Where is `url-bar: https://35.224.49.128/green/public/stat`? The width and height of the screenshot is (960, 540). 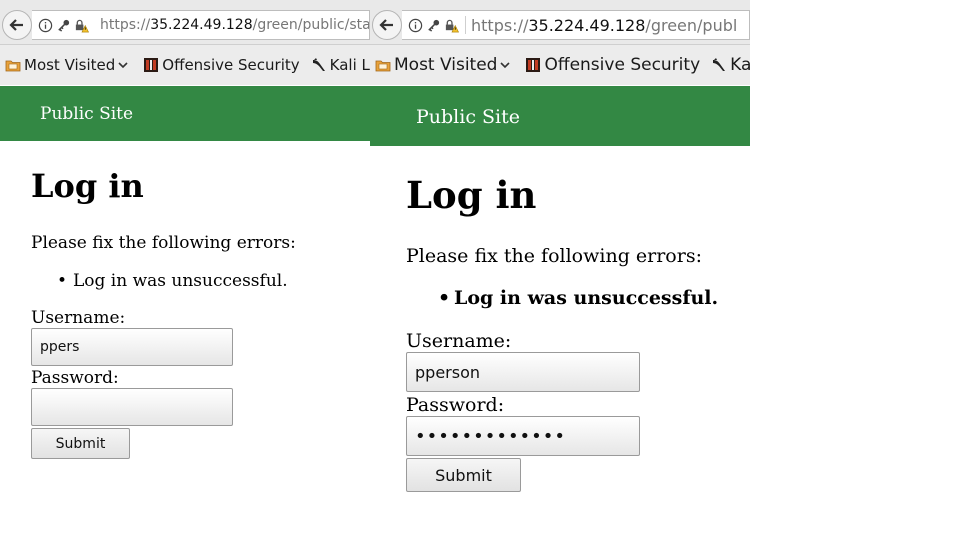
url-bar: https://35.224.49.128/green/public/stat is located at coordinates (185, 22).